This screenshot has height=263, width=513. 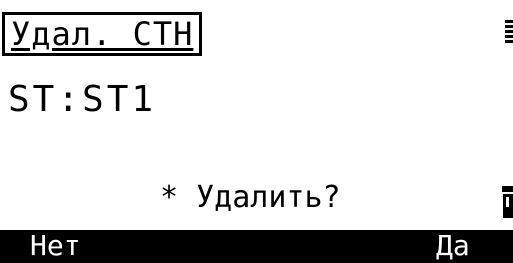 I want to click on softkey-yes-button: Да, so click(x=453, y=246).